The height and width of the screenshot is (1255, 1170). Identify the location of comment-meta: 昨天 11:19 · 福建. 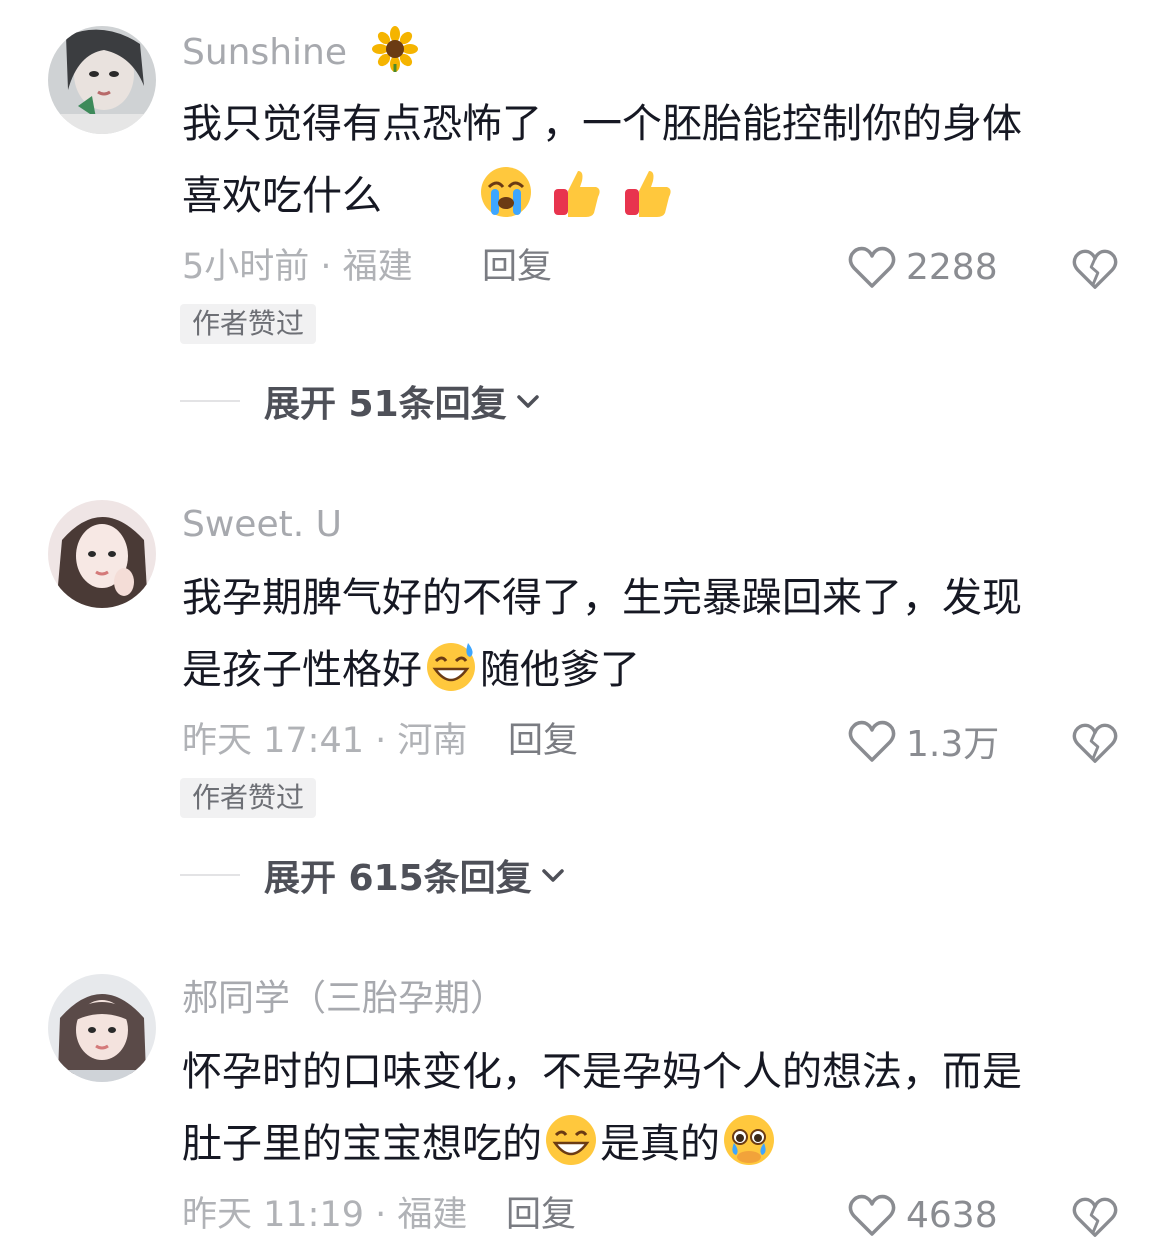
(325, 1215).